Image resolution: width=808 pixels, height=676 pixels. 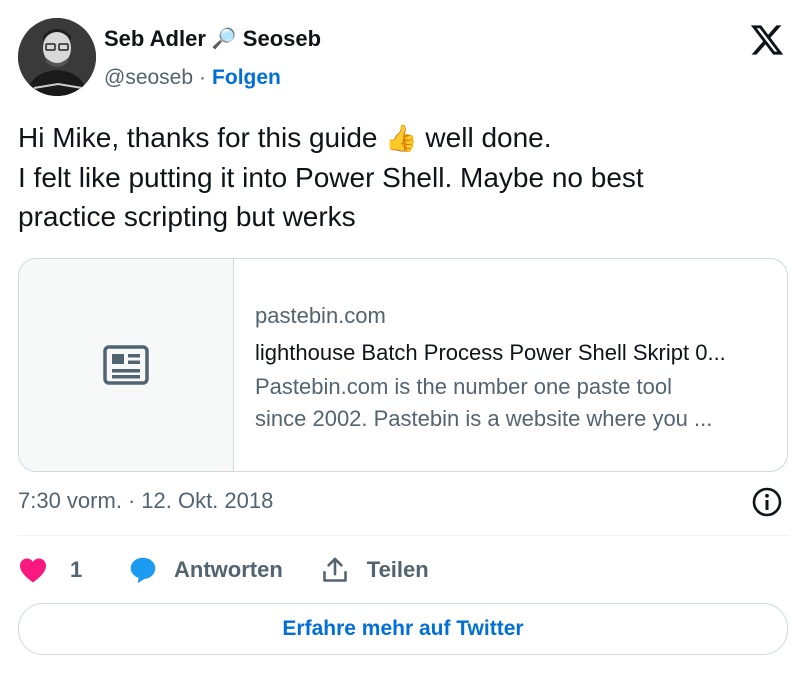 I want to click on reply-label: Antworten, so click(x=228, y=569).